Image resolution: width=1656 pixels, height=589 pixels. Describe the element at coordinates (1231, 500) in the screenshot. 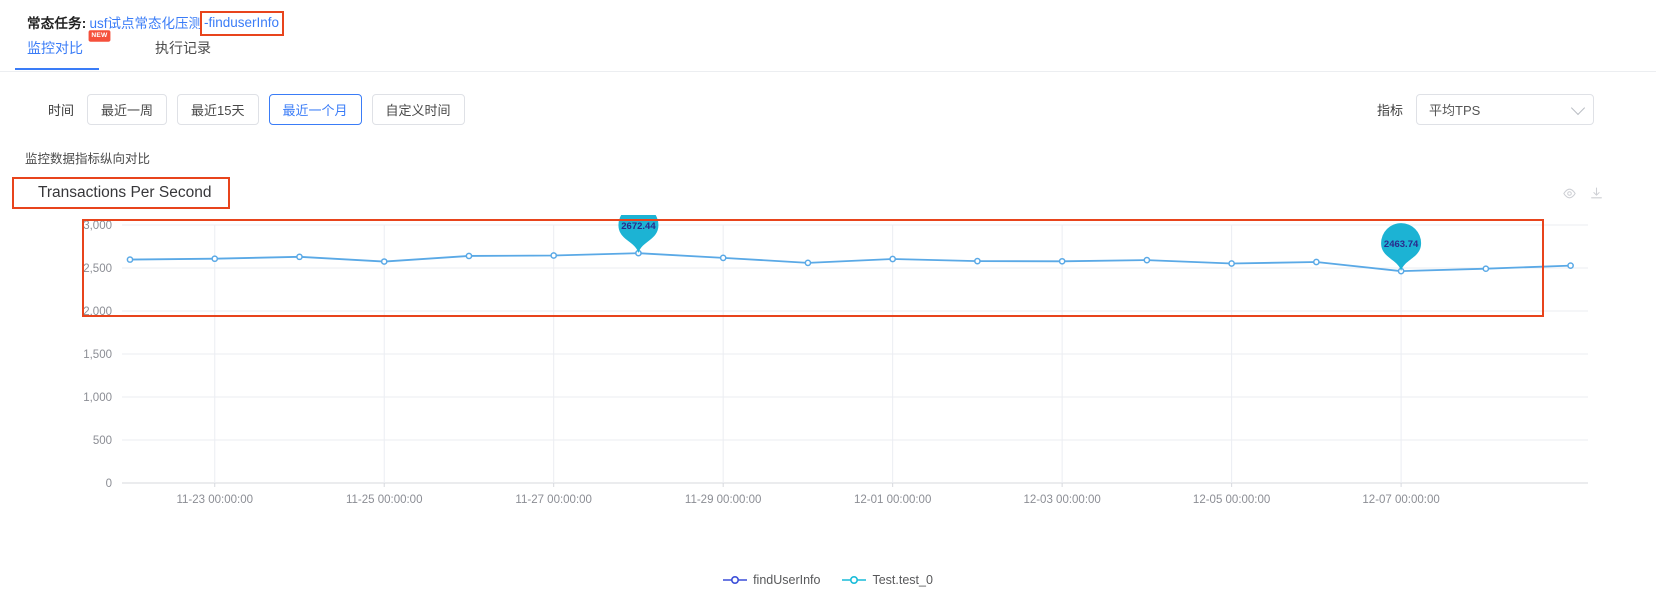

I see `svg-text: 12-05 00:00:00` at that location.